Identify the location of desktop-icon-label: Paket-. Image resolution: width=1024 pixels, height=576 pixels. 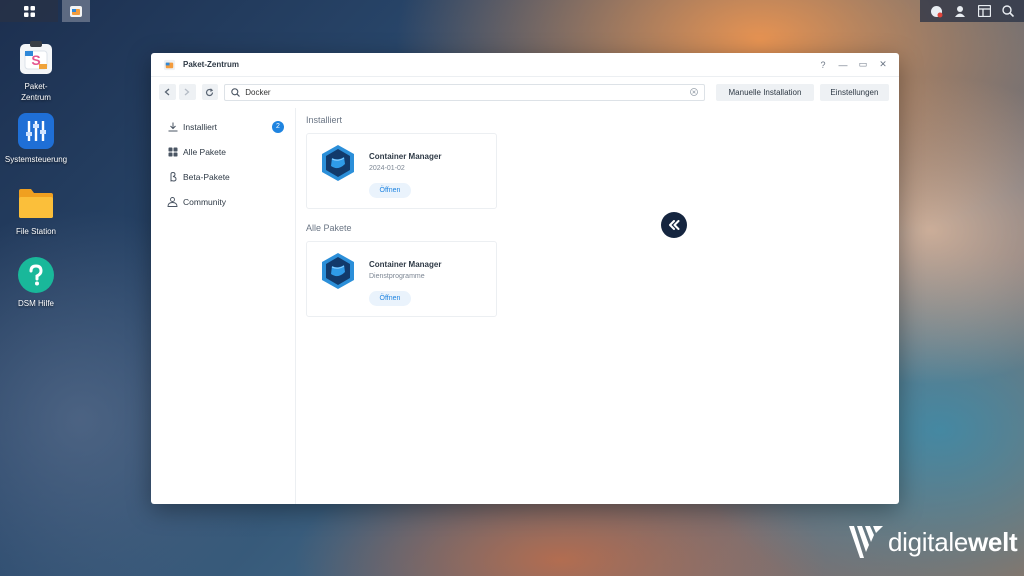
(36, 86).